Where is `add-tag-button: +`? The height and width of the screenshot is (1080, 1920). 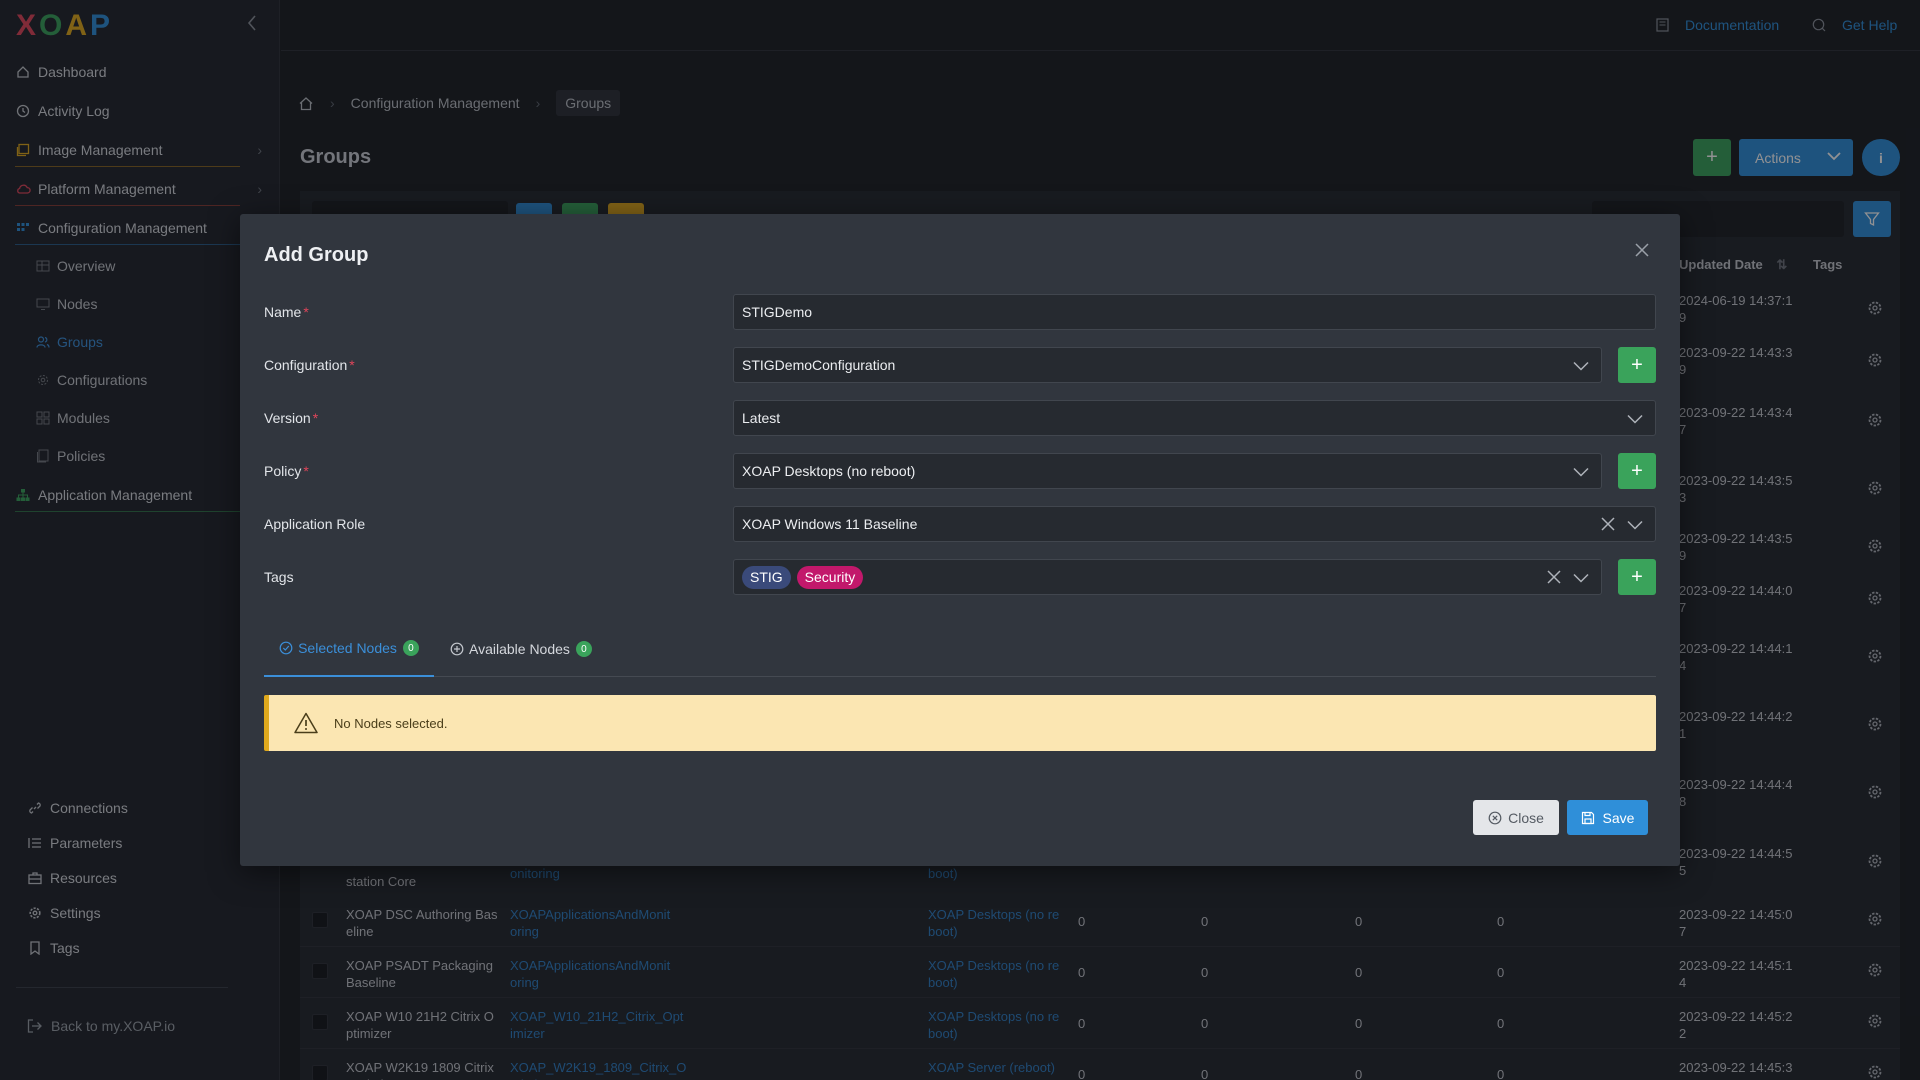
add-tag-button: + is located at coordinates (1637, 577).